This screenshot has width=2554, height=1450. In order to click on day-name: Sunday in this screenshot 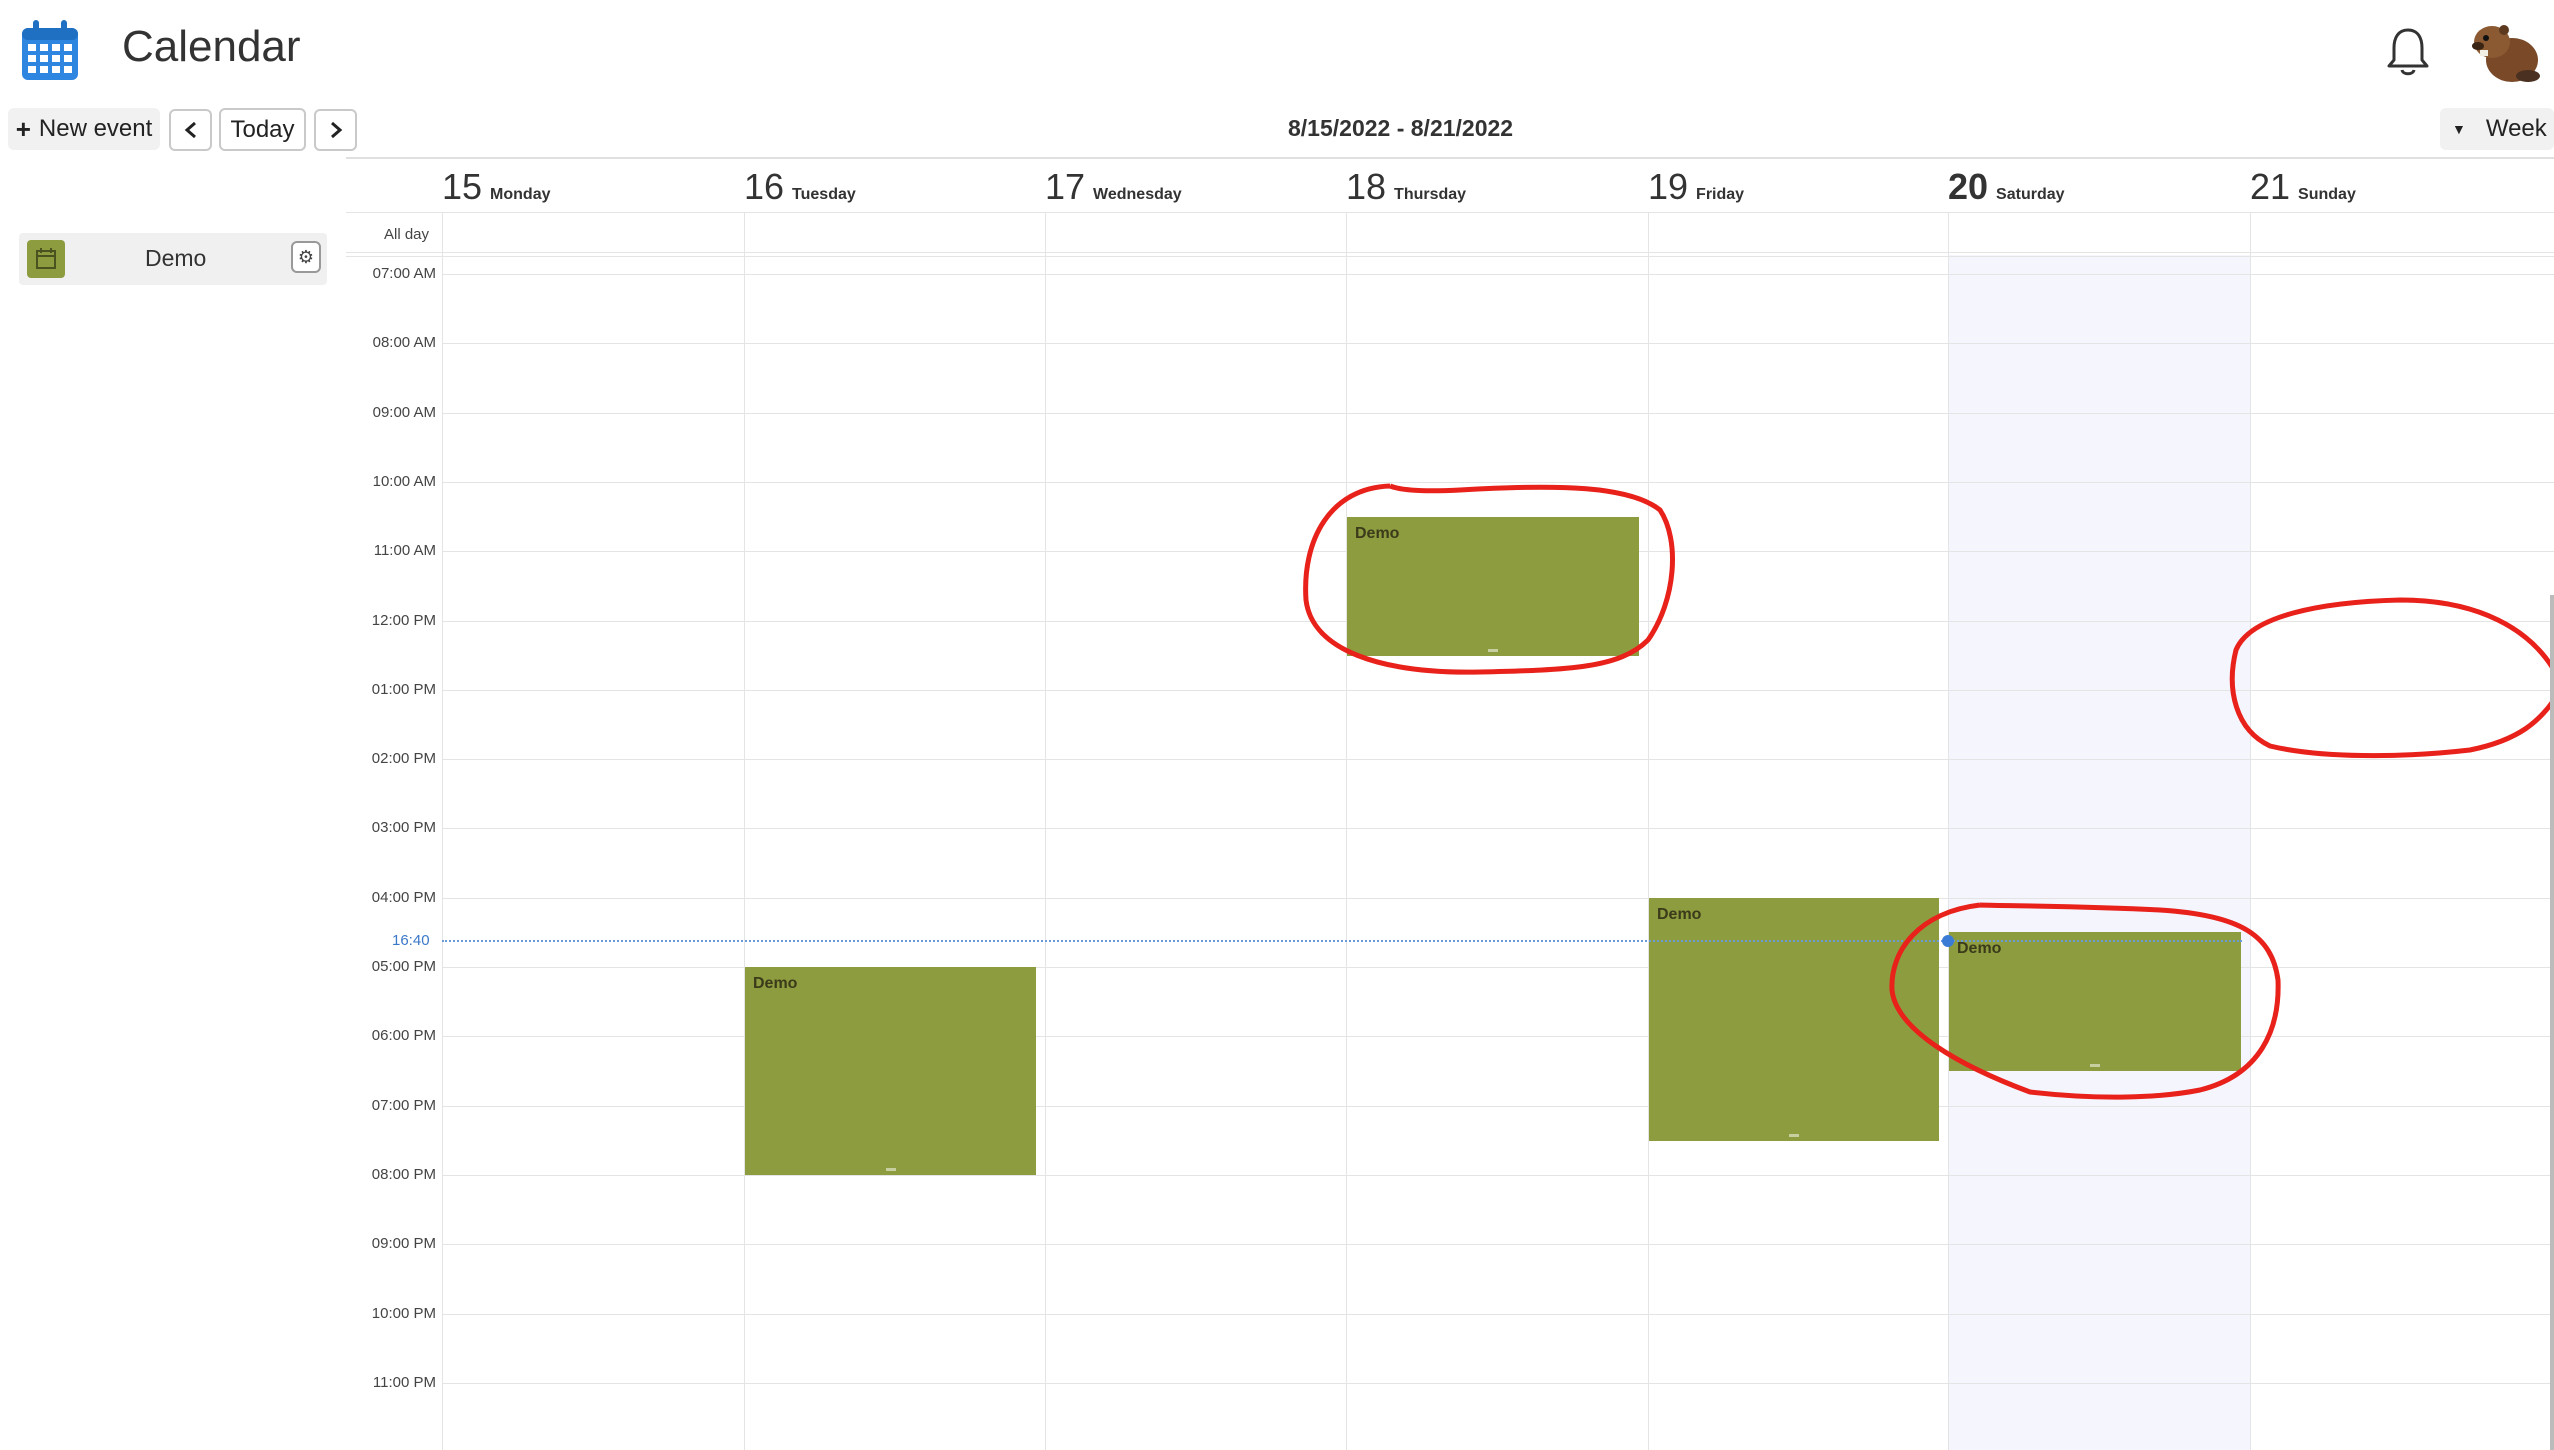, I will do `click(2327, 194)`.